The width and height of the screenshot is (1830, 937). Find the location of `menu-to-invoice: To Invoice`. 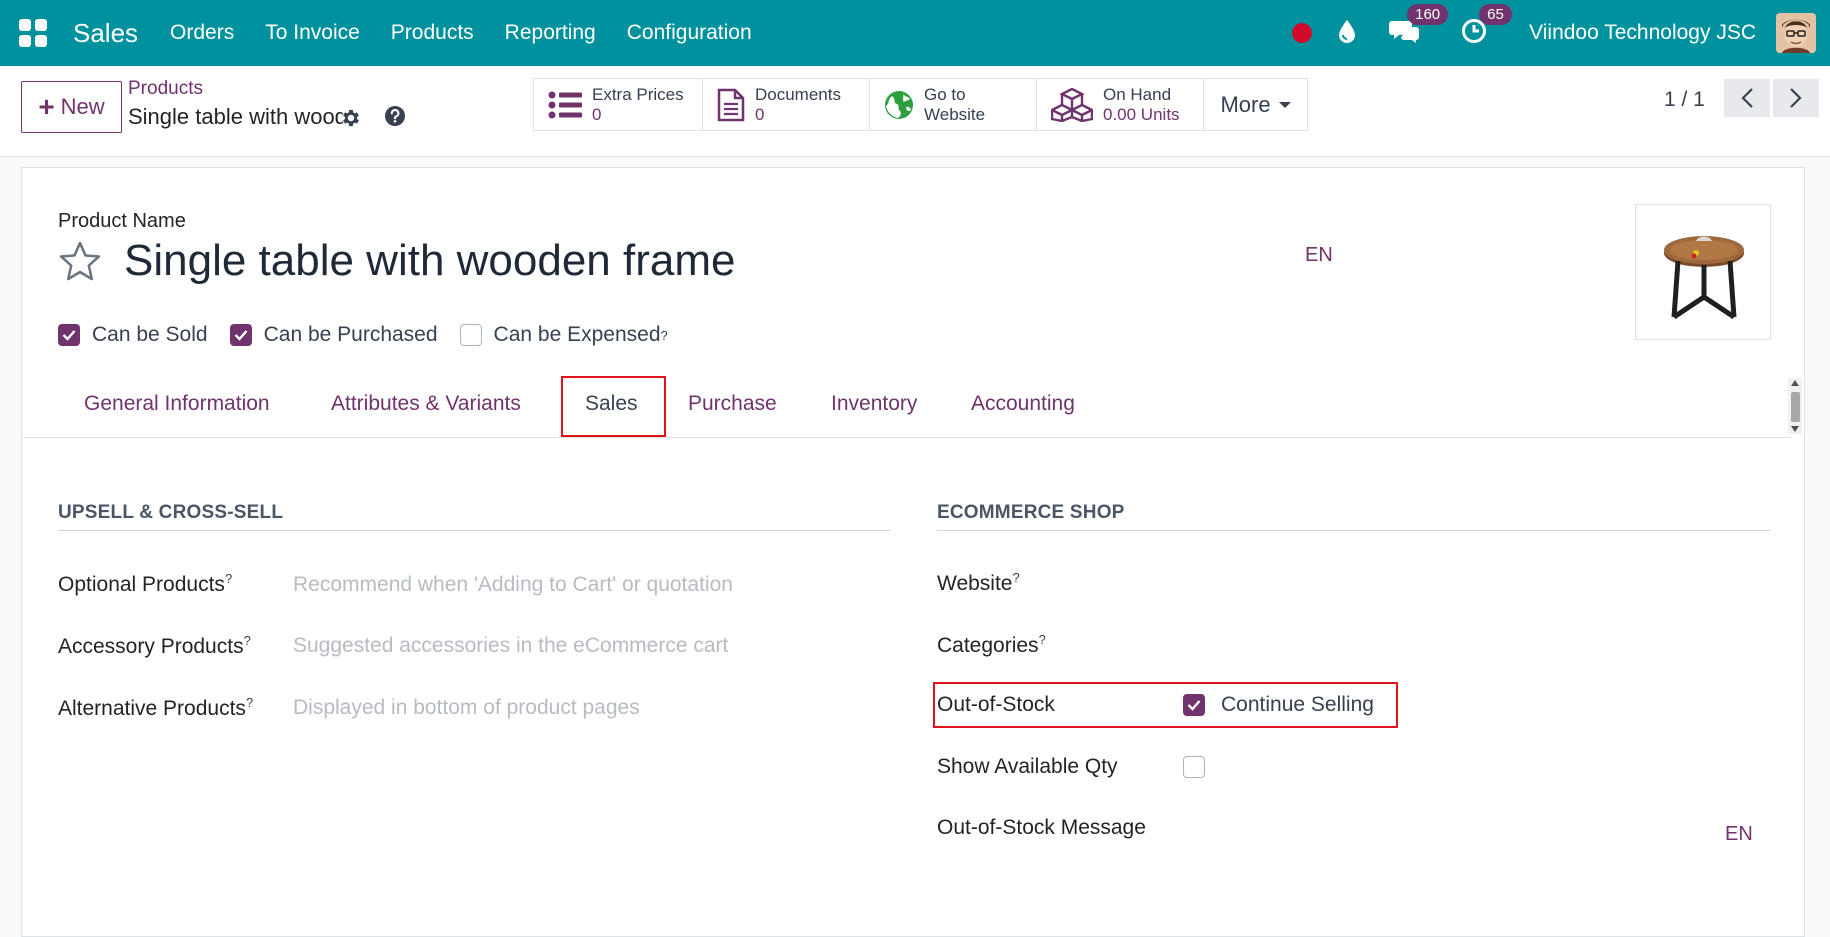

menu-to-invoice: To Invoice is located at coordinates (312, 33).